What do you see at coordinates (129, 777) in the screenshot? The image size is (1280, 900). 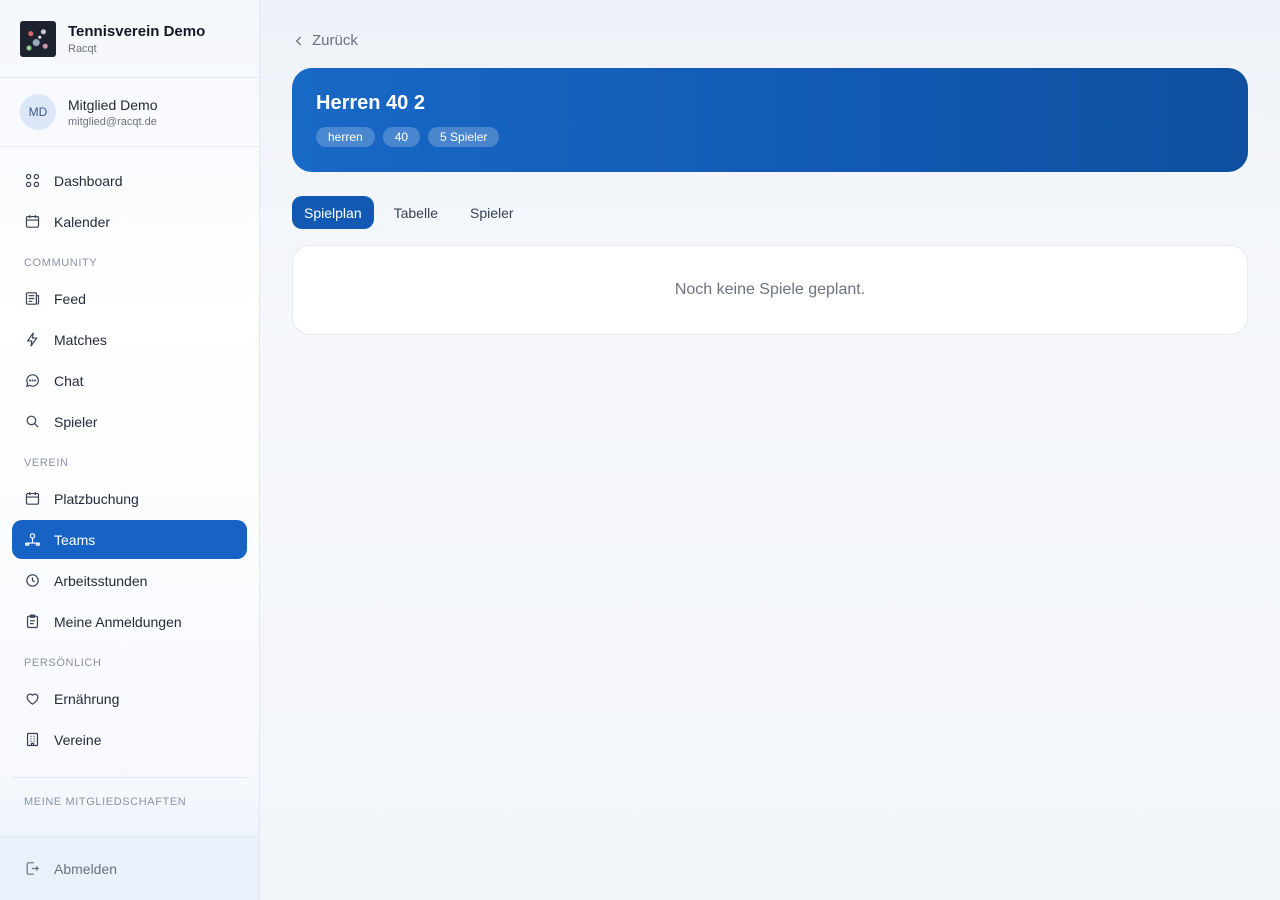 I see `sidebar-divider` at bounding box center [129, 777].